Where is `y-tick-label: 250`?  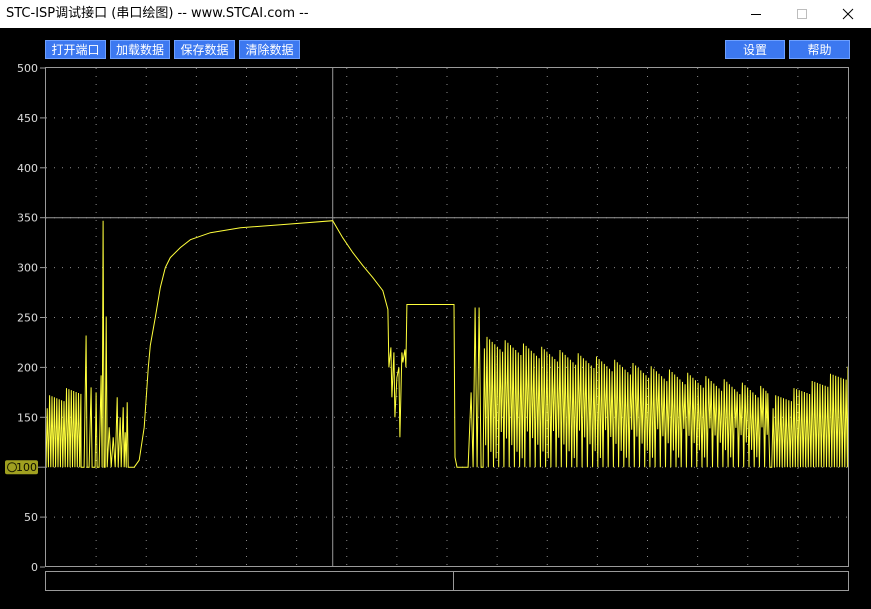 y-tick-label: 250 is located at coordinates (27, 318).